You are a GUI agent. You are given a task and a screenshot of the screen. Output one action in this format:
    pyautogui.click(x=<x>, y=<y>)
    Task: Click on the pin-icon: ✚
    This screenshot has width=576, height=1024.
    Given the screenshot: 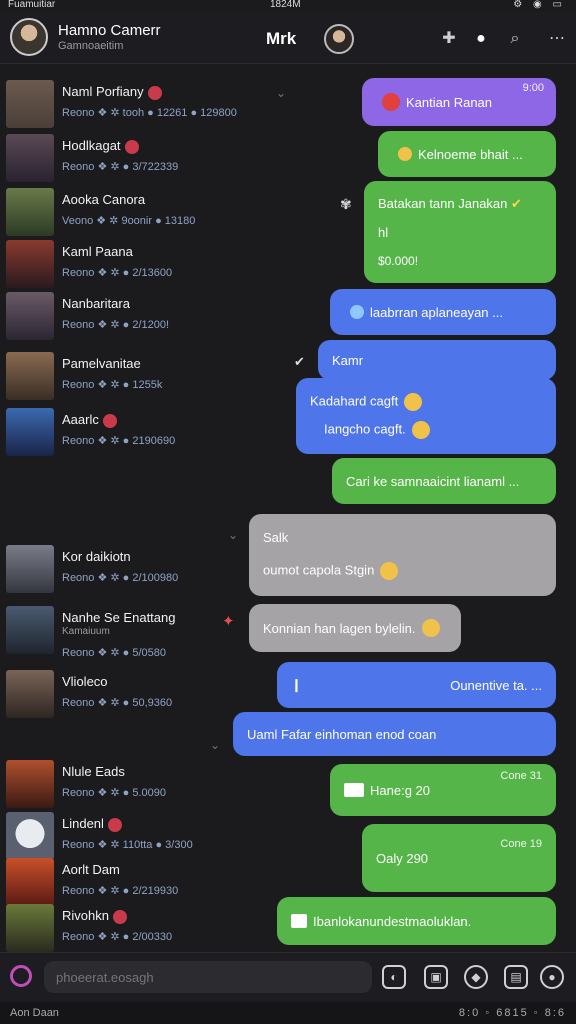 What is the action you would take?
    pyautogui.click(x=449, y=39)
    